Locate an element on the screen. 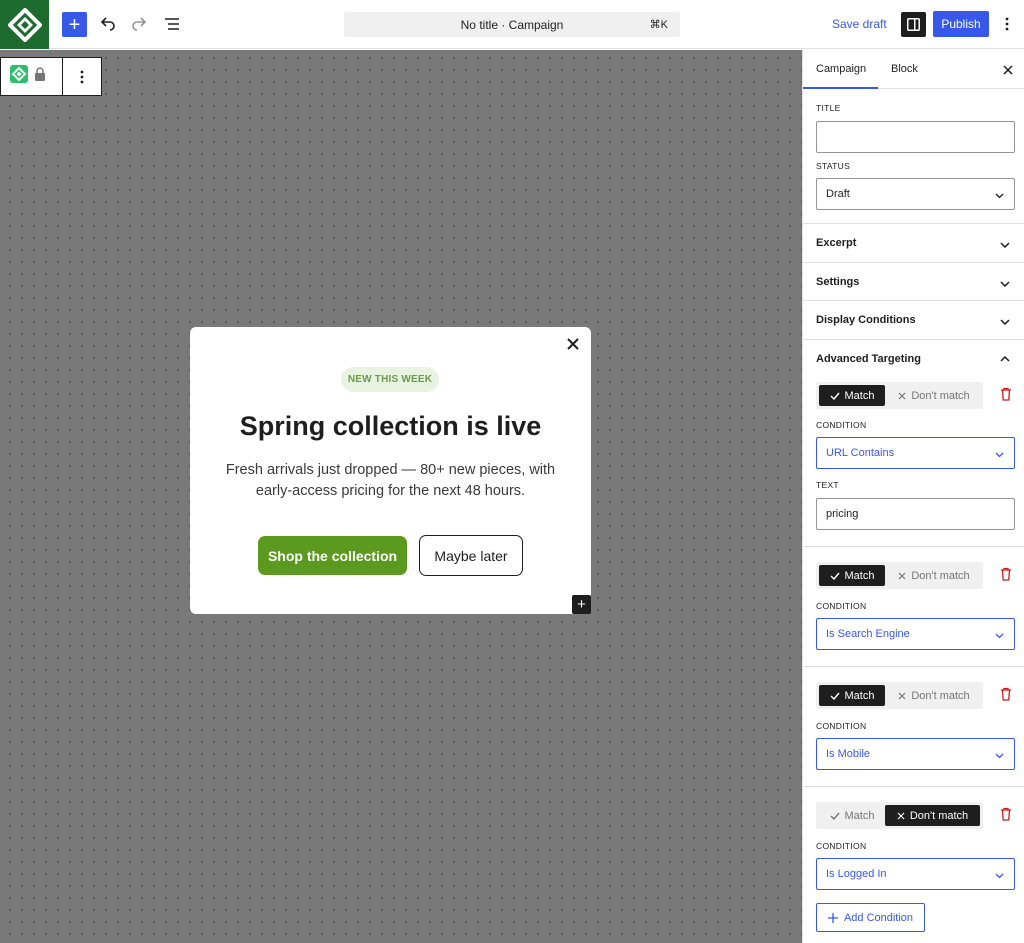  status-label: STATUS is located at coordinates (833, 166).